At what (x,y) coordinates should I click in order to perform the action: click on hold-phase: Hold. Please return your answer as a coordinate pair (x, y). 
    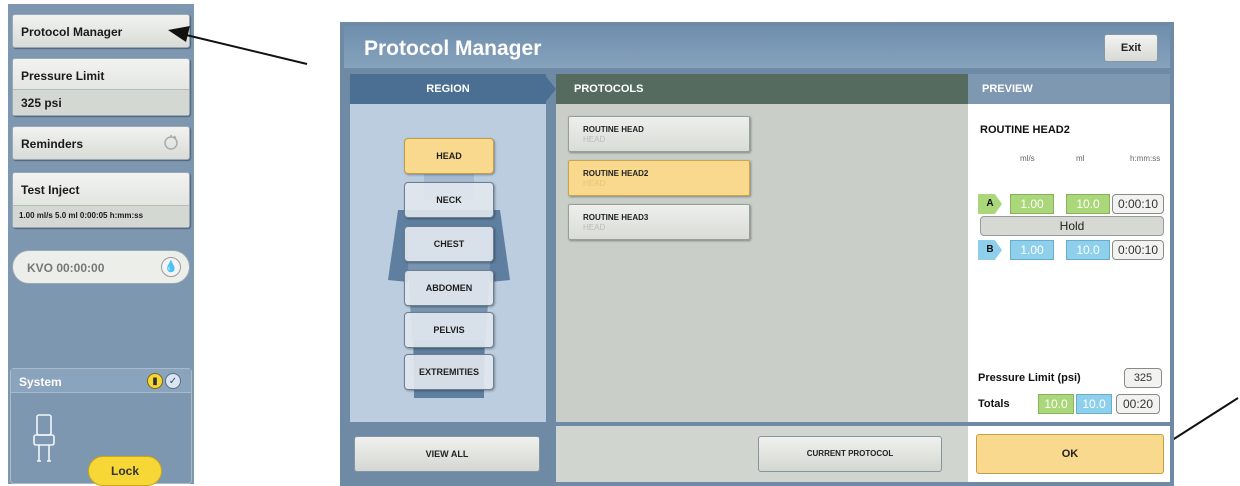
    Looking at the image, I should click on (1072, 226).